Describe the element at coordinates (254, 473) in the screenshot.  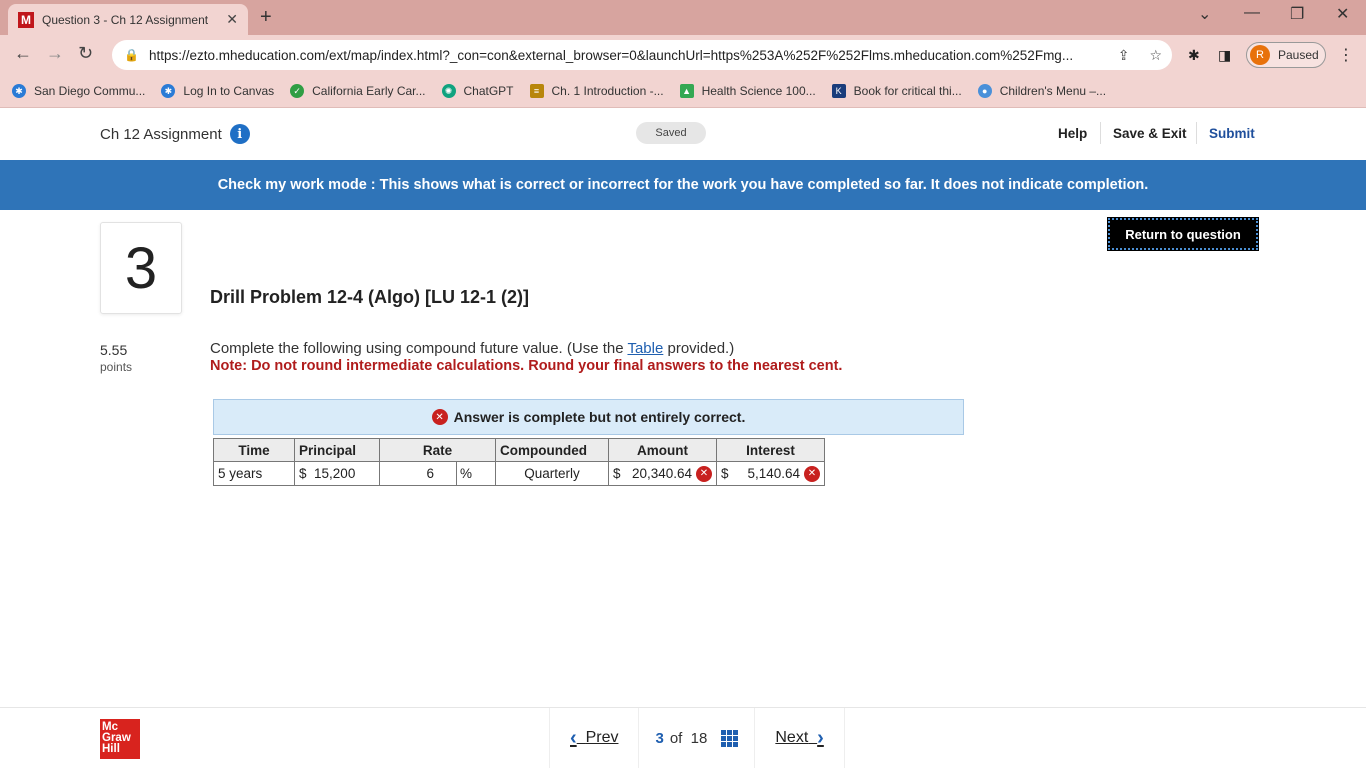
I see `time-cell: 5 years` at that location.